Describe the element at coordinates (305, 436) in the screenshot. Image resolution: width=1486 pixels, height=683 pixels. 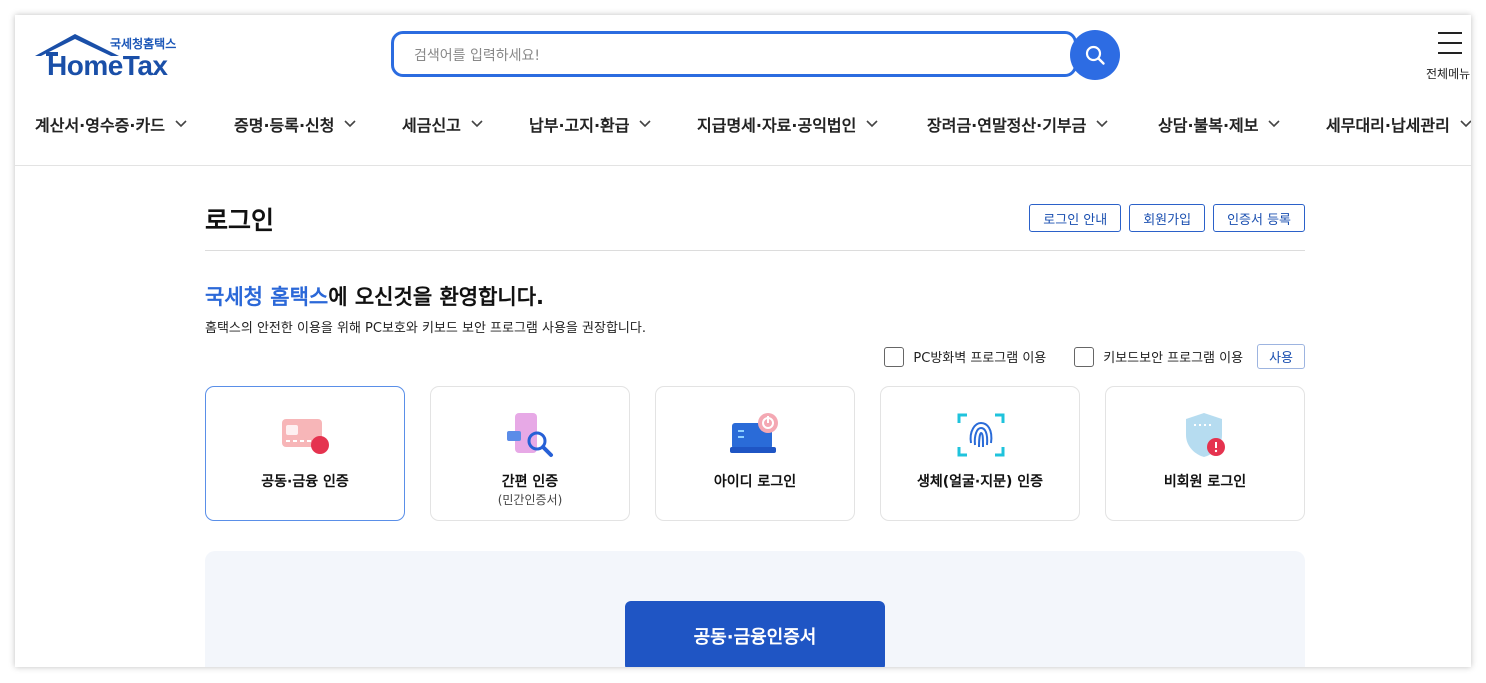
I see `certificate-card-icon` at that location.